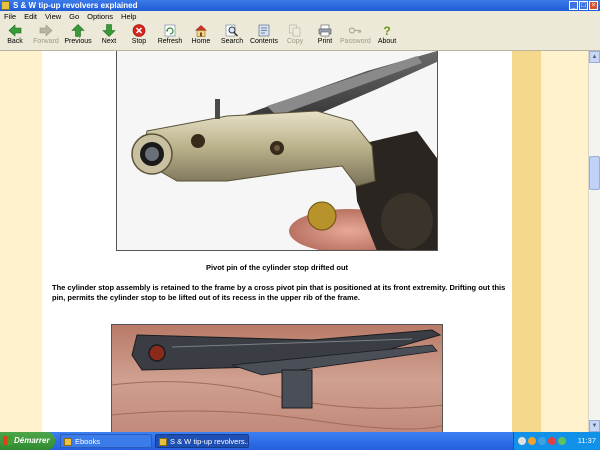  I want to click on window-title: S & W tip-up revolvers explained, so click(75, 5).